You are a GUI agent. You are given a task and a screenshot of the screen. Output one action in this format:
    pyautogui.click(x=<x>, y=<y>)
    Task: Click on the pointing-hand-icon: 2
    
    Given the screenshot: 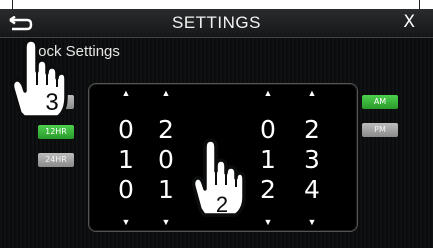 What is the action you would take?
    pyautogui.click(x=218, y=177)
    